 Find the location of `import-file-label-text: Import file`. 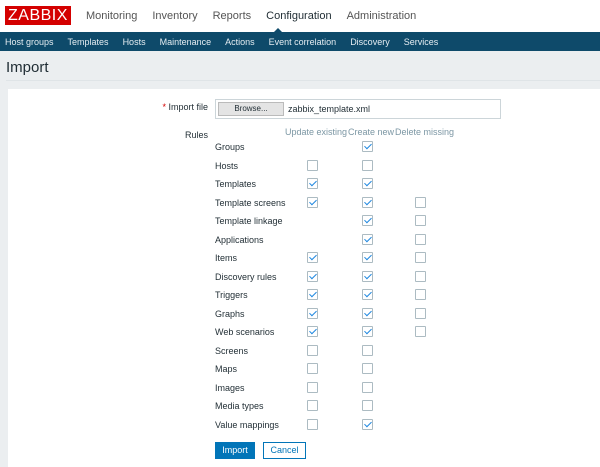

import-file-label-text: Import file is located at coordinates (188, 107).